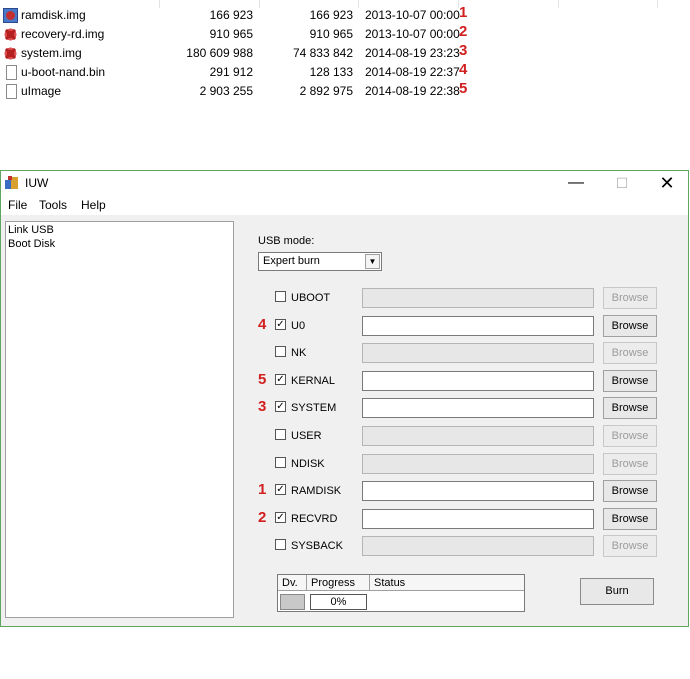 The image size is (690, 679). Describe the element at coordinates (617, 591) in the screenshot. I see `burn-button: Burn` at that location.